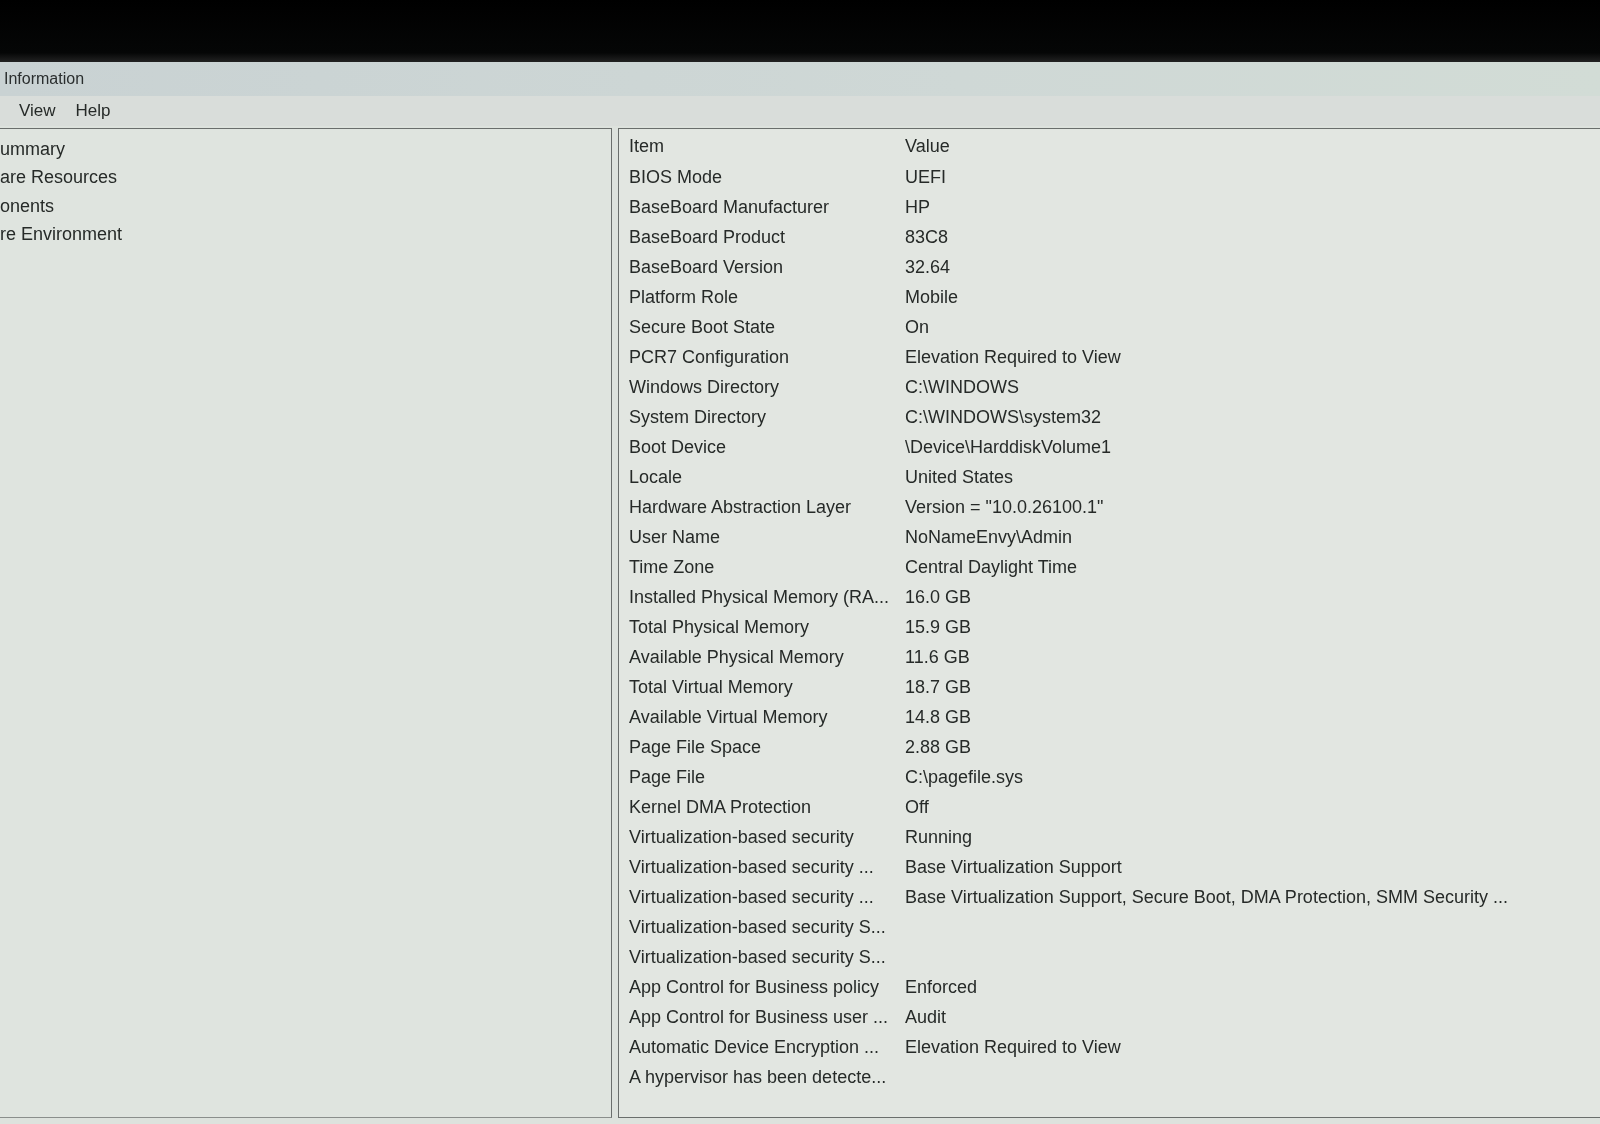 This screenshot has height=1124, width=1600. Describe the element at coordinates (938, 597) in the screenshot. I see `value-text: 16.0 GB` at that location.